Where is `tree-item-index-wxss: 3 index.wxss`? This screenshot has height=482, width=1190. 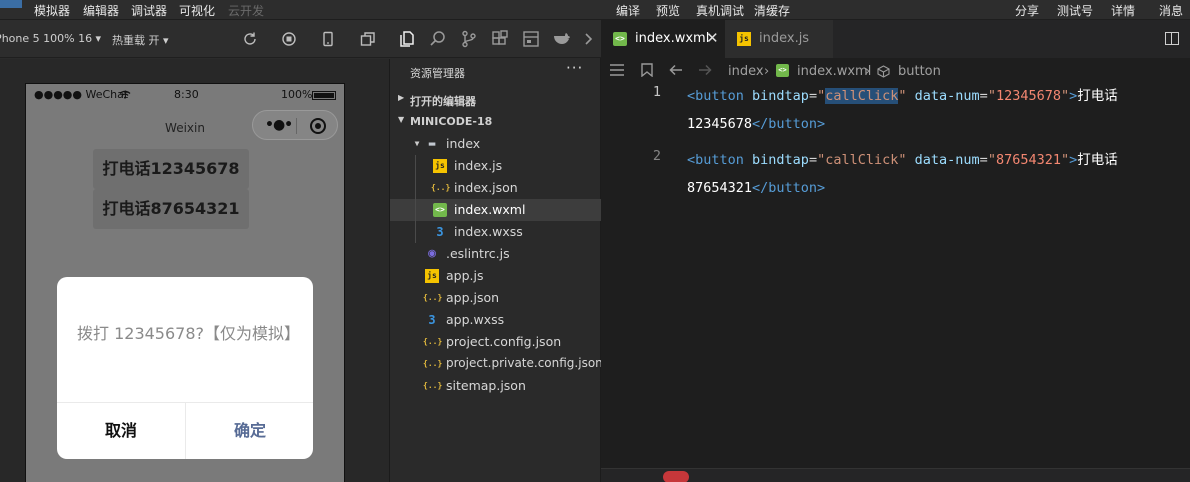 tree-item-index-wxss: 3 index.wxss is located at coordinates (495, 232).